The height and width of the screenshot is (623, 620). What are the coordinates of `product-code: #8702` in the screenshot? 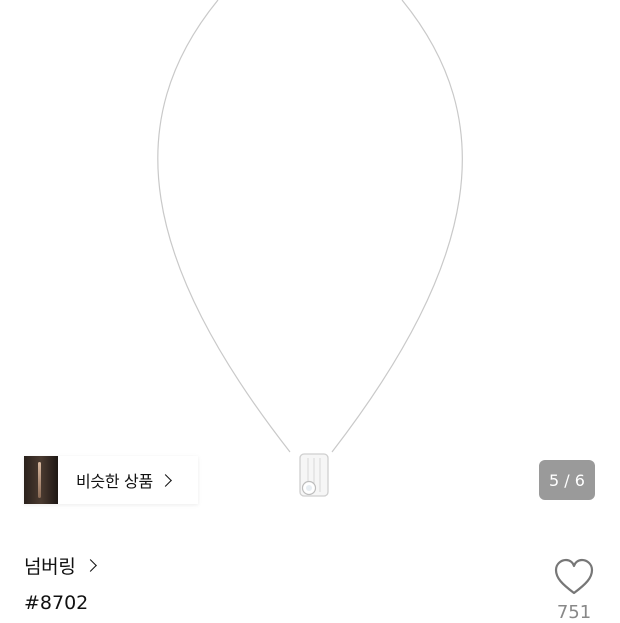 It's located at (56, 603).